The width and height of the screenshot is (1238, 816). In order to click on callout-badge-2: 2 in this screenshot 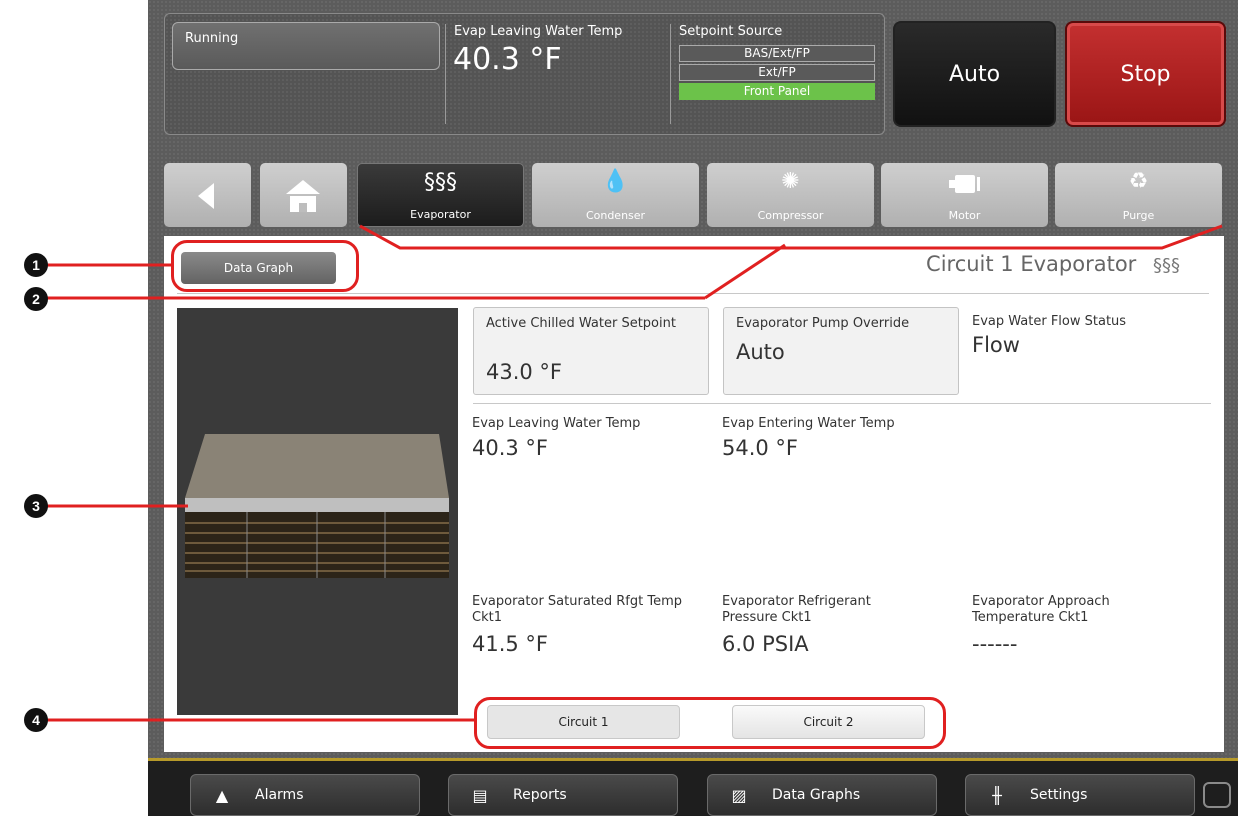, I will do `click(36, 299)`.